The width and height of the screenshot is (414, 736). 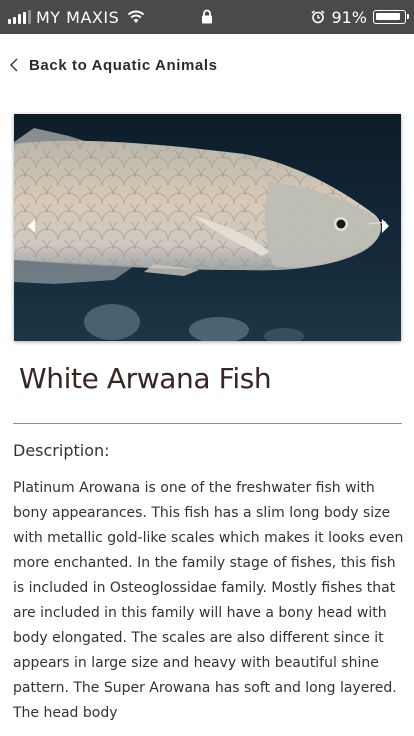 What do you see at coordinates (136, 16) in the screenshot?
I see `wifi-icon` at bounding box center [136, 16].